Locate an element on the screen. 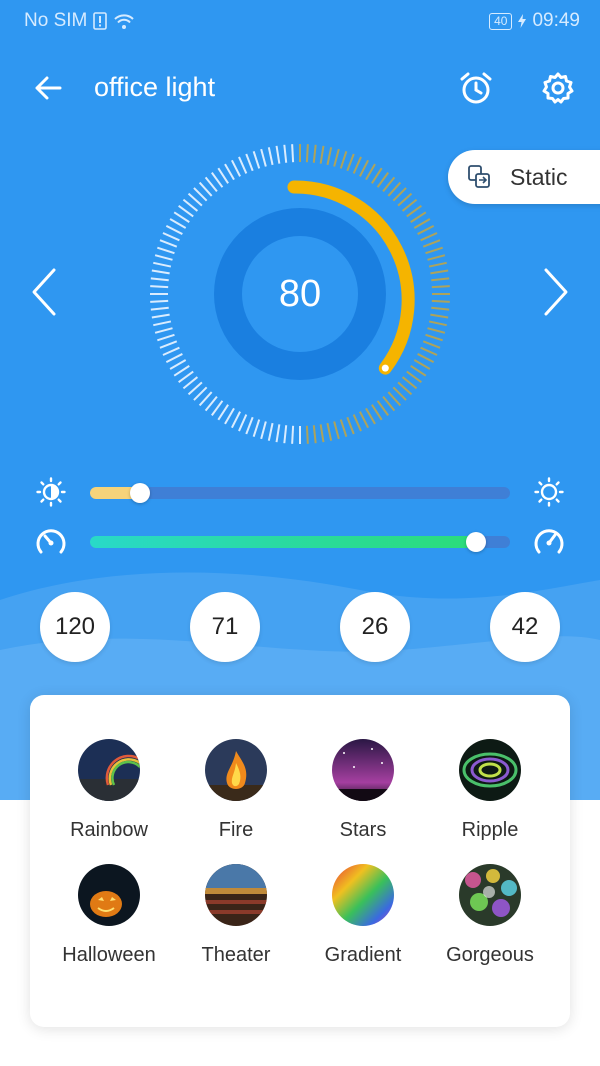 Image resolution: width=600 pixels, height=1066 pixels. brightness-dial: 80 is located at coordinates (300, 294).